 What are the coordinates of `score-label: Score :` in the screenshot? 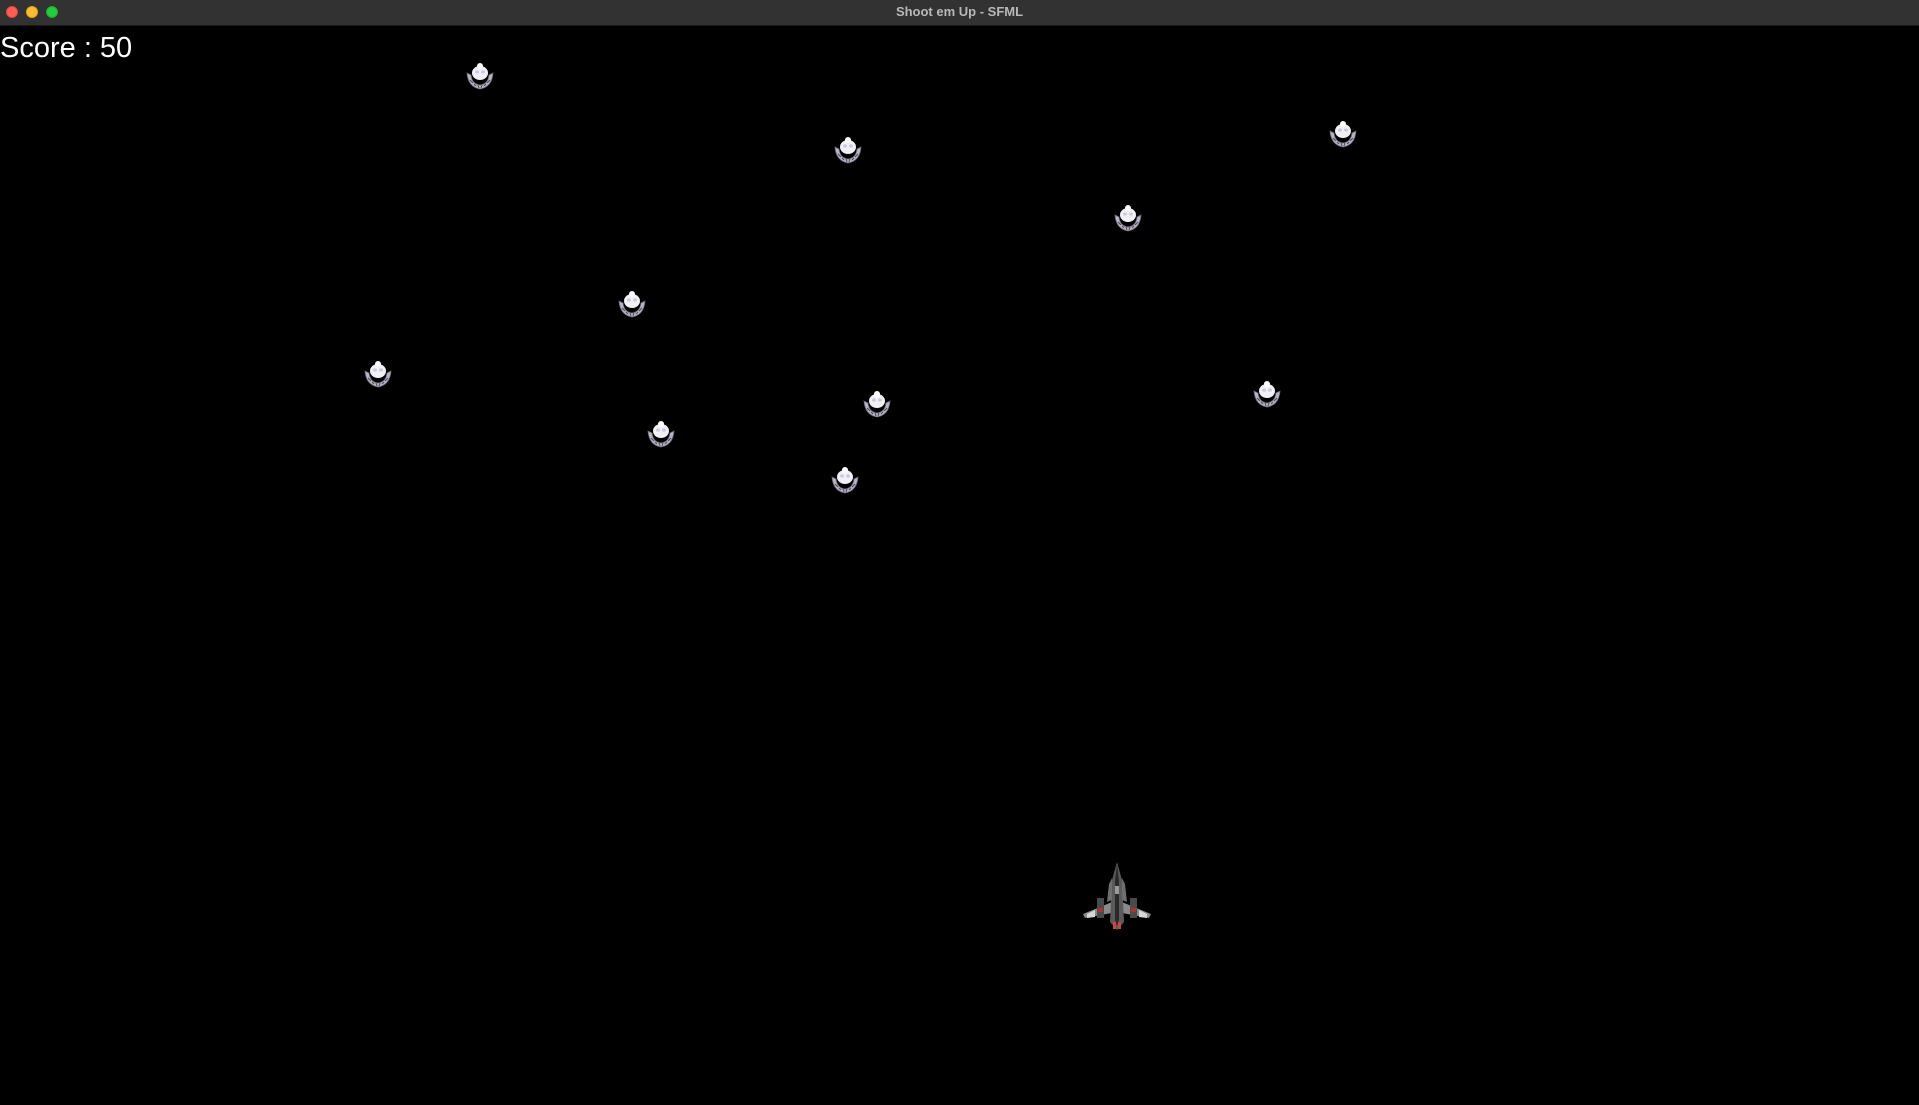 It's located at (46, 48).